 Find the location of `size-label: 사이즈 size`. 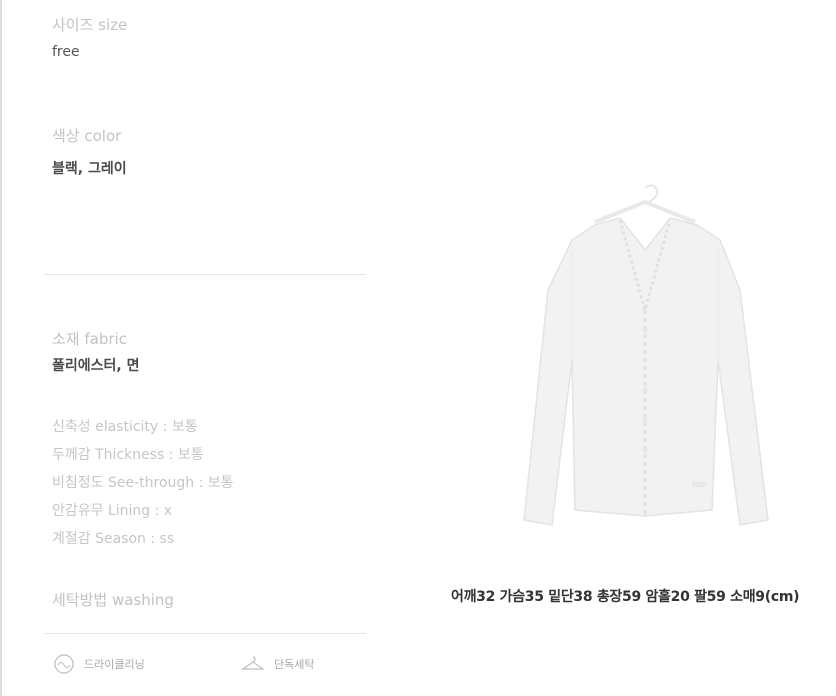

size-label: 사이즈 size is located at coordinates (90, 25).